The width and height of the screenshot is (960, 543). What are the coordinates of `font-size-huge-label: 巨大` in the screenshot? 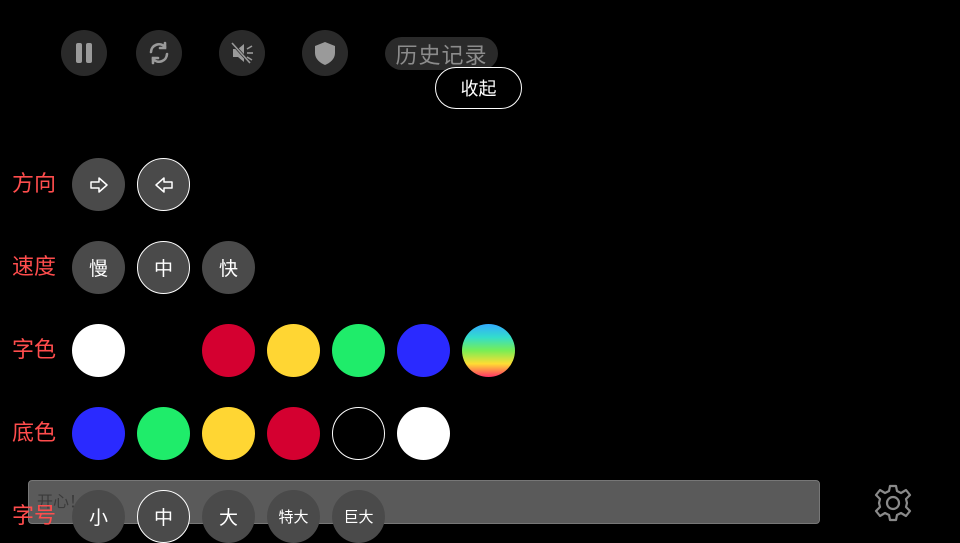 It's located at (358, 517).